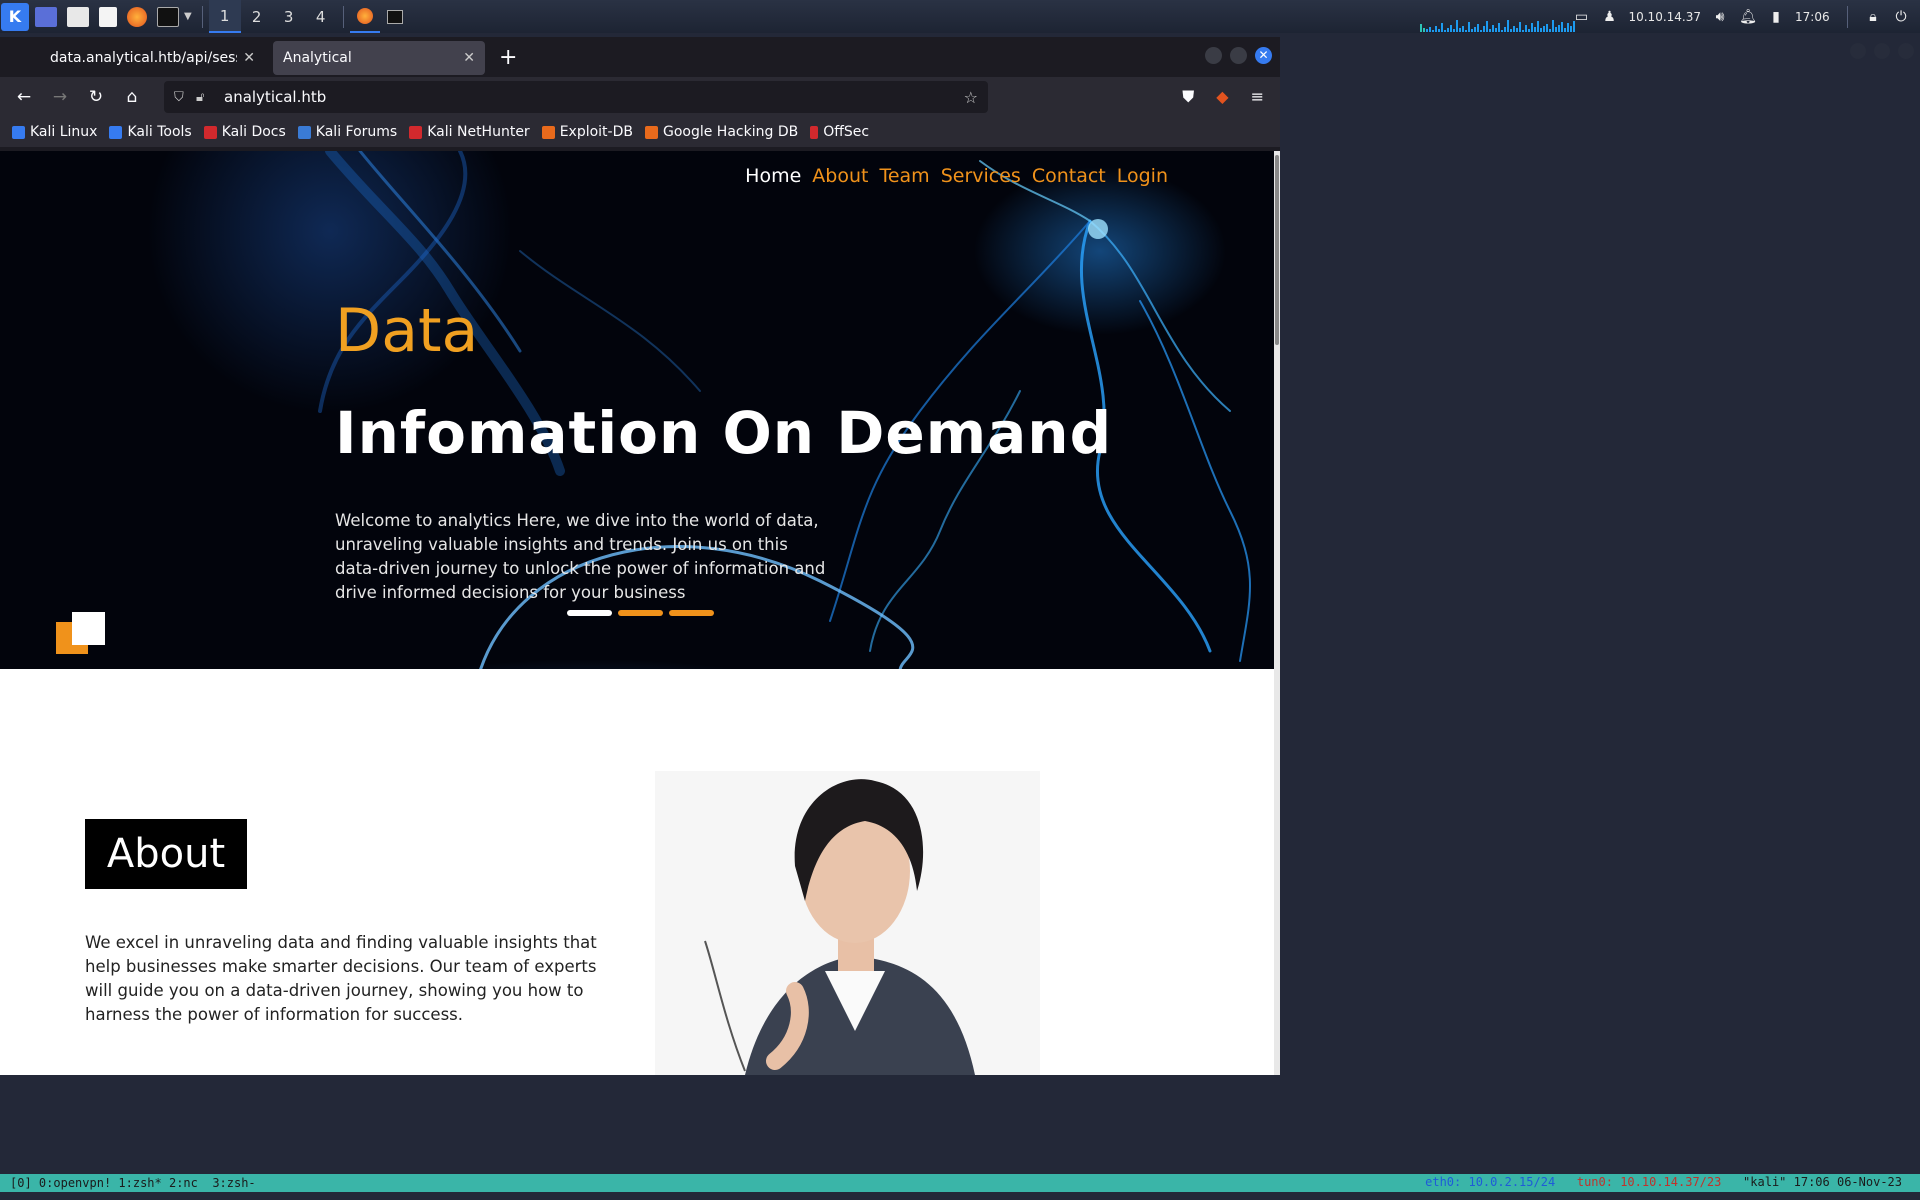  I want to click on nav-toolbar: ← → ↻ ⌂ ⛉ 🔓︎ analytical.htb ☆ ⛊ ◆ ≡, so click(640, 97).